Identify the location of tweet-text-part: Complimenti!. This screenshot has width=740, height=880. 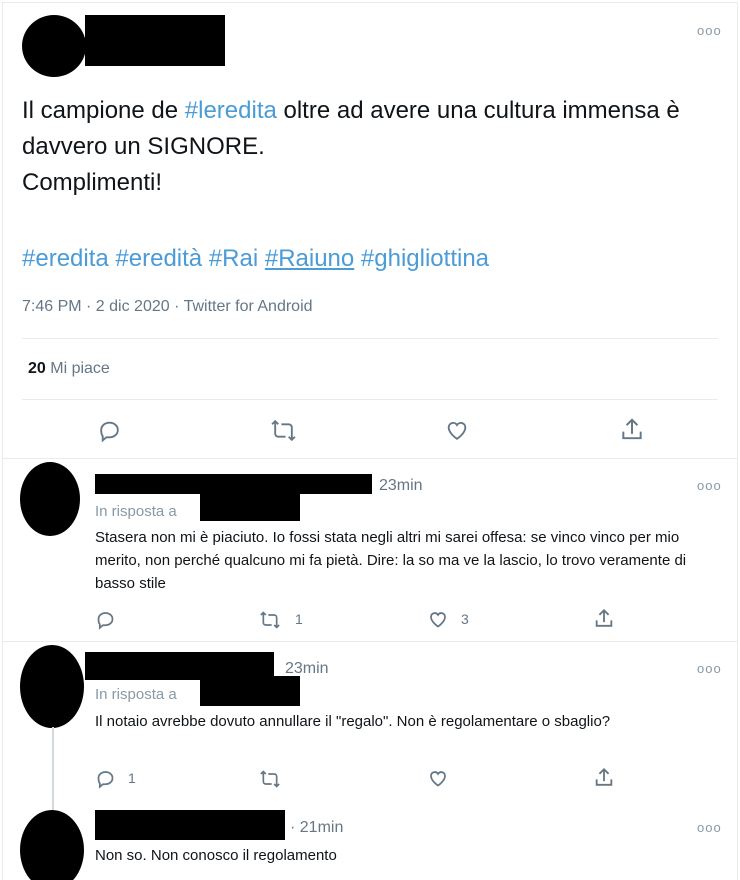
(92, 182).